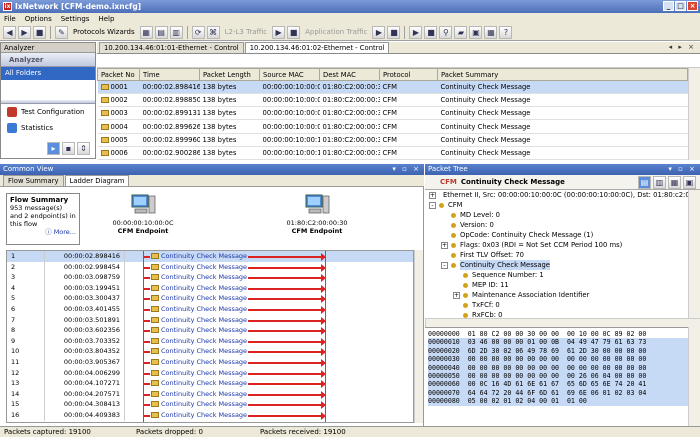 The image size is (700, 438). What do you see at coordinates (562, 74) in the screenshot?
I see `col-packet-summary: Packet Summary` at bounding box center [562, 74].